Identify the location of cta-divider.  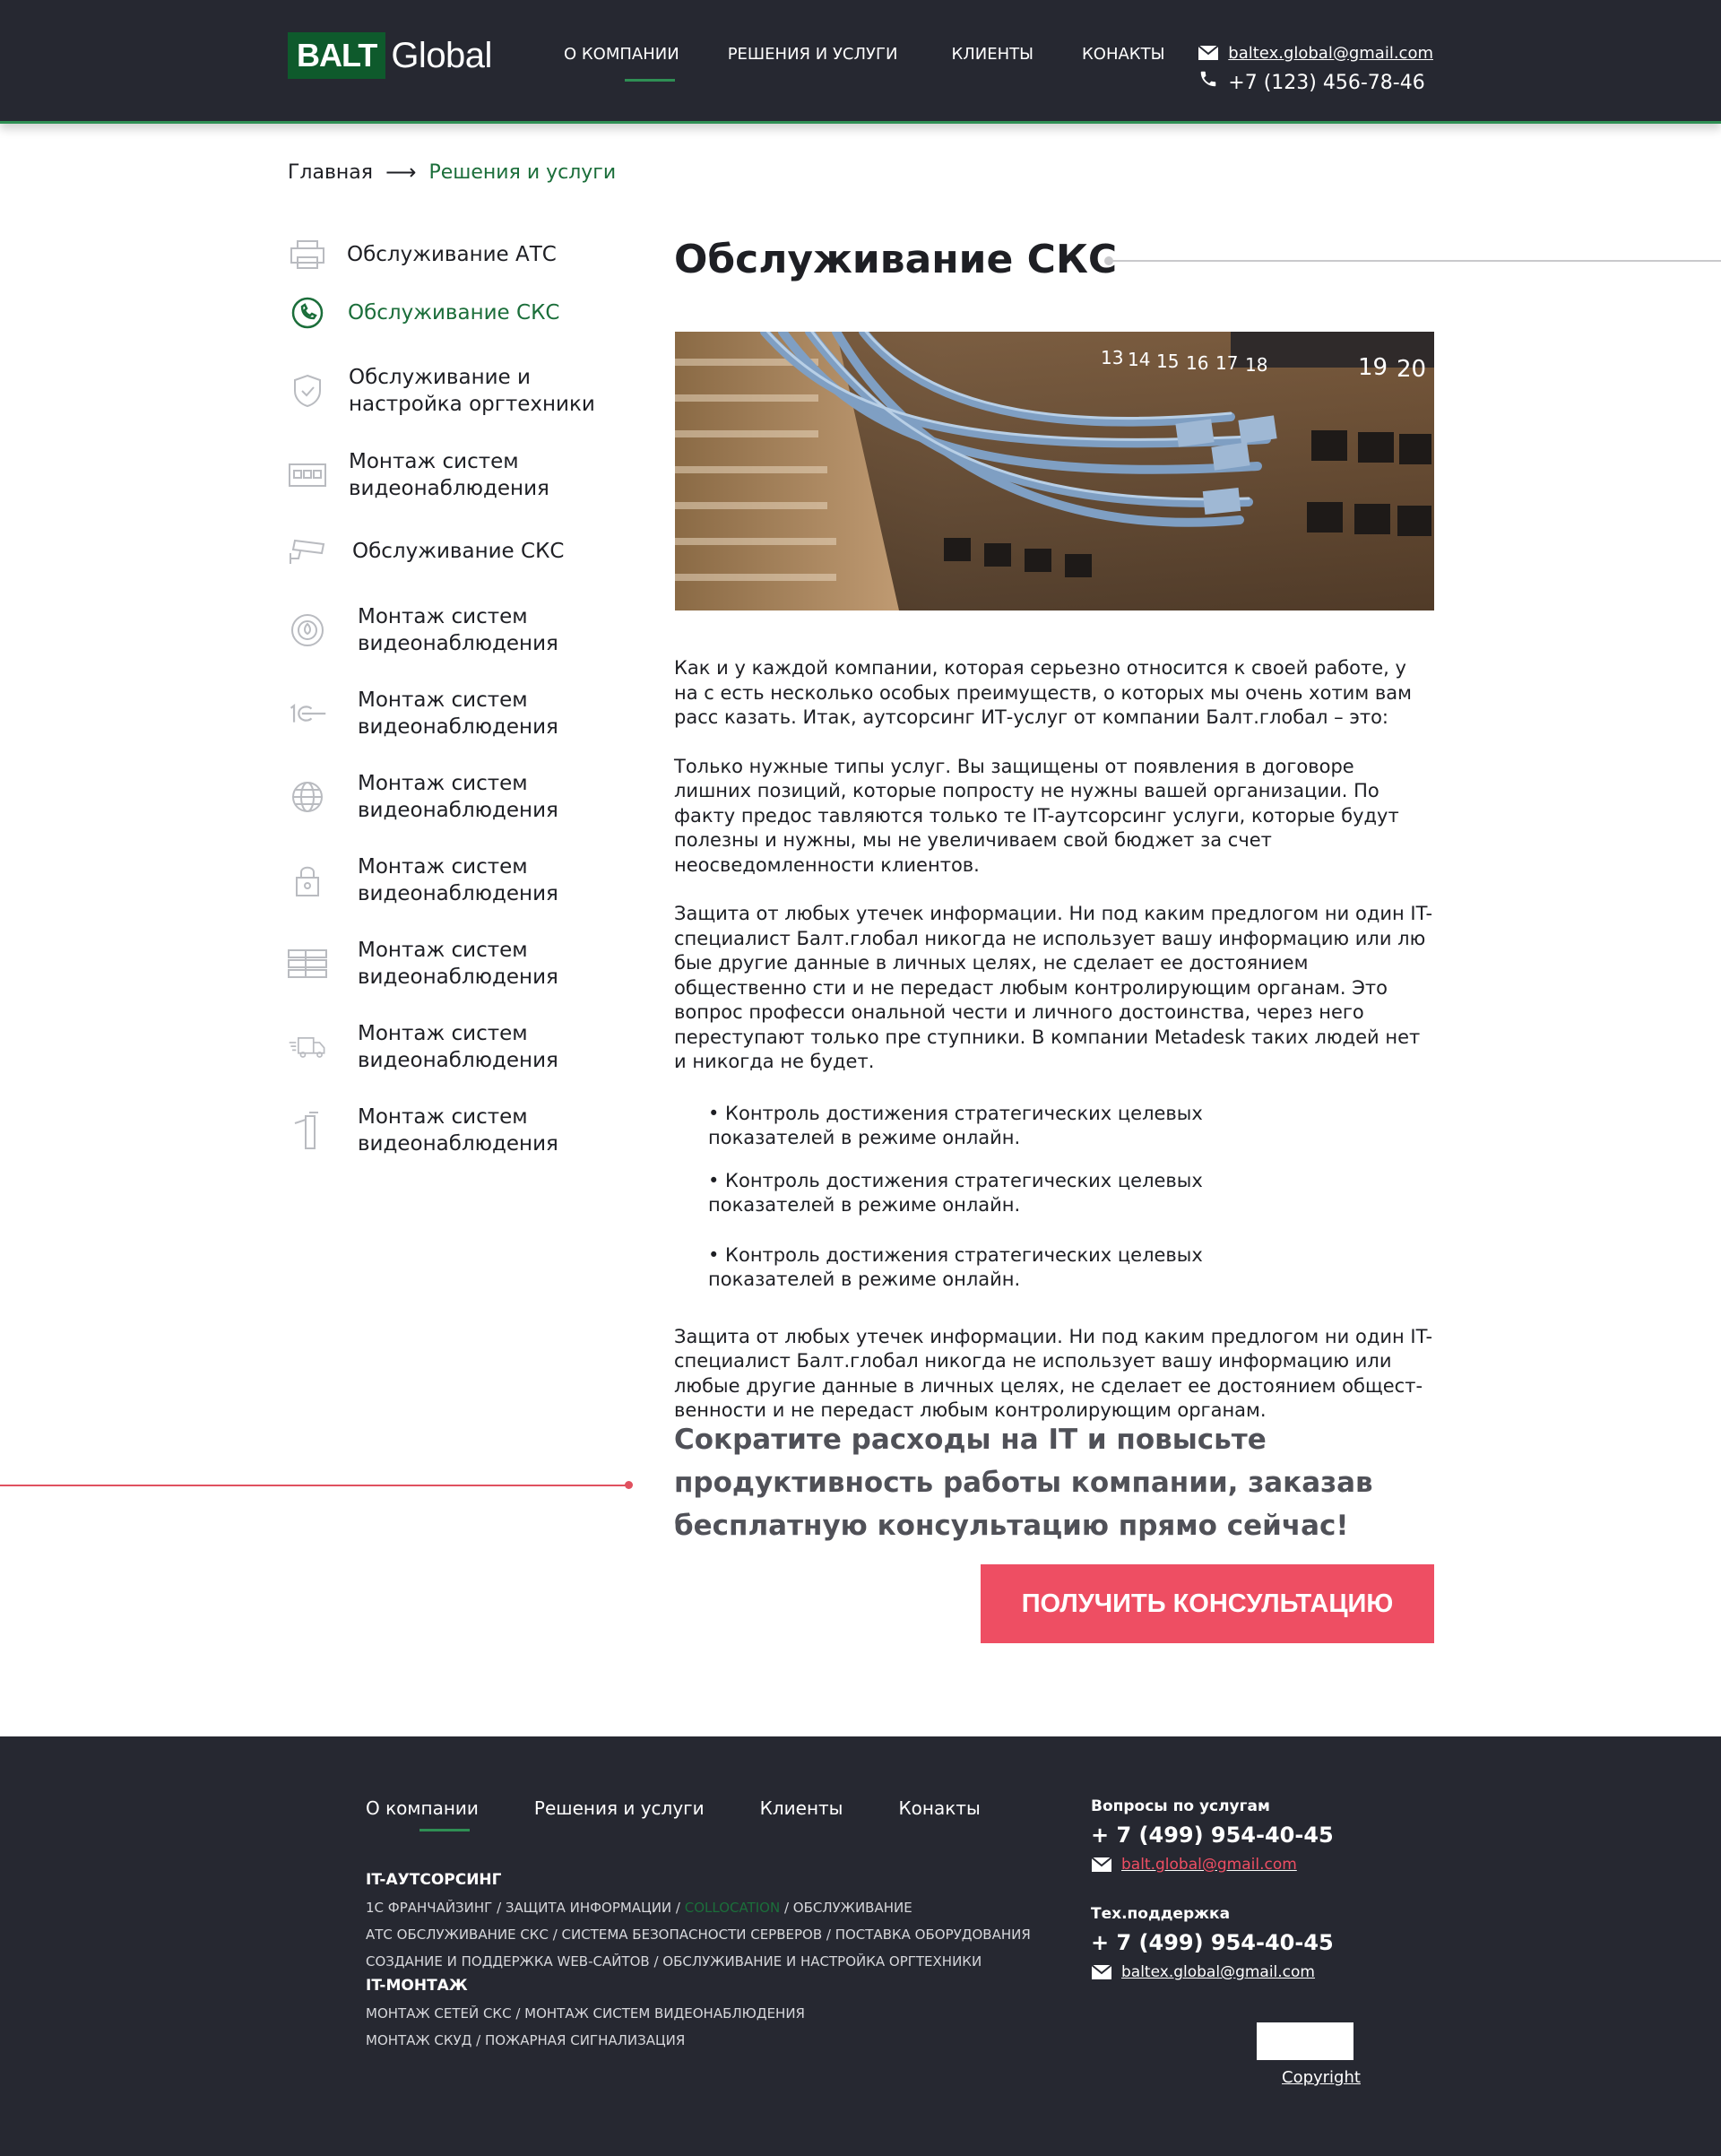
(313, 1486).